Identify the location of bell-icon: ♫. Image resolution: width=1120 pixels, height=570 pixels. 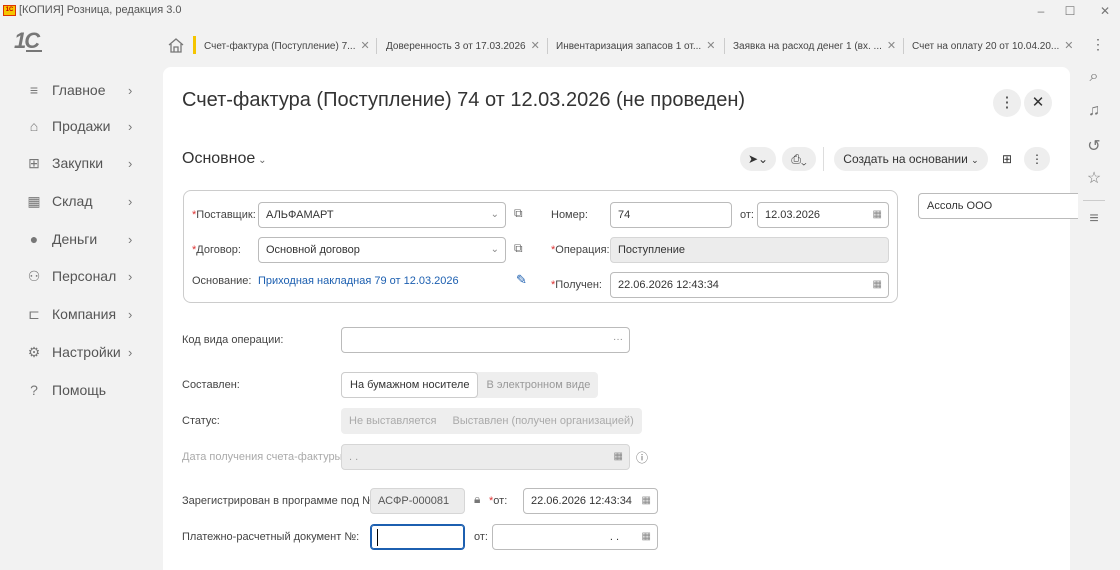
(1094, 111).